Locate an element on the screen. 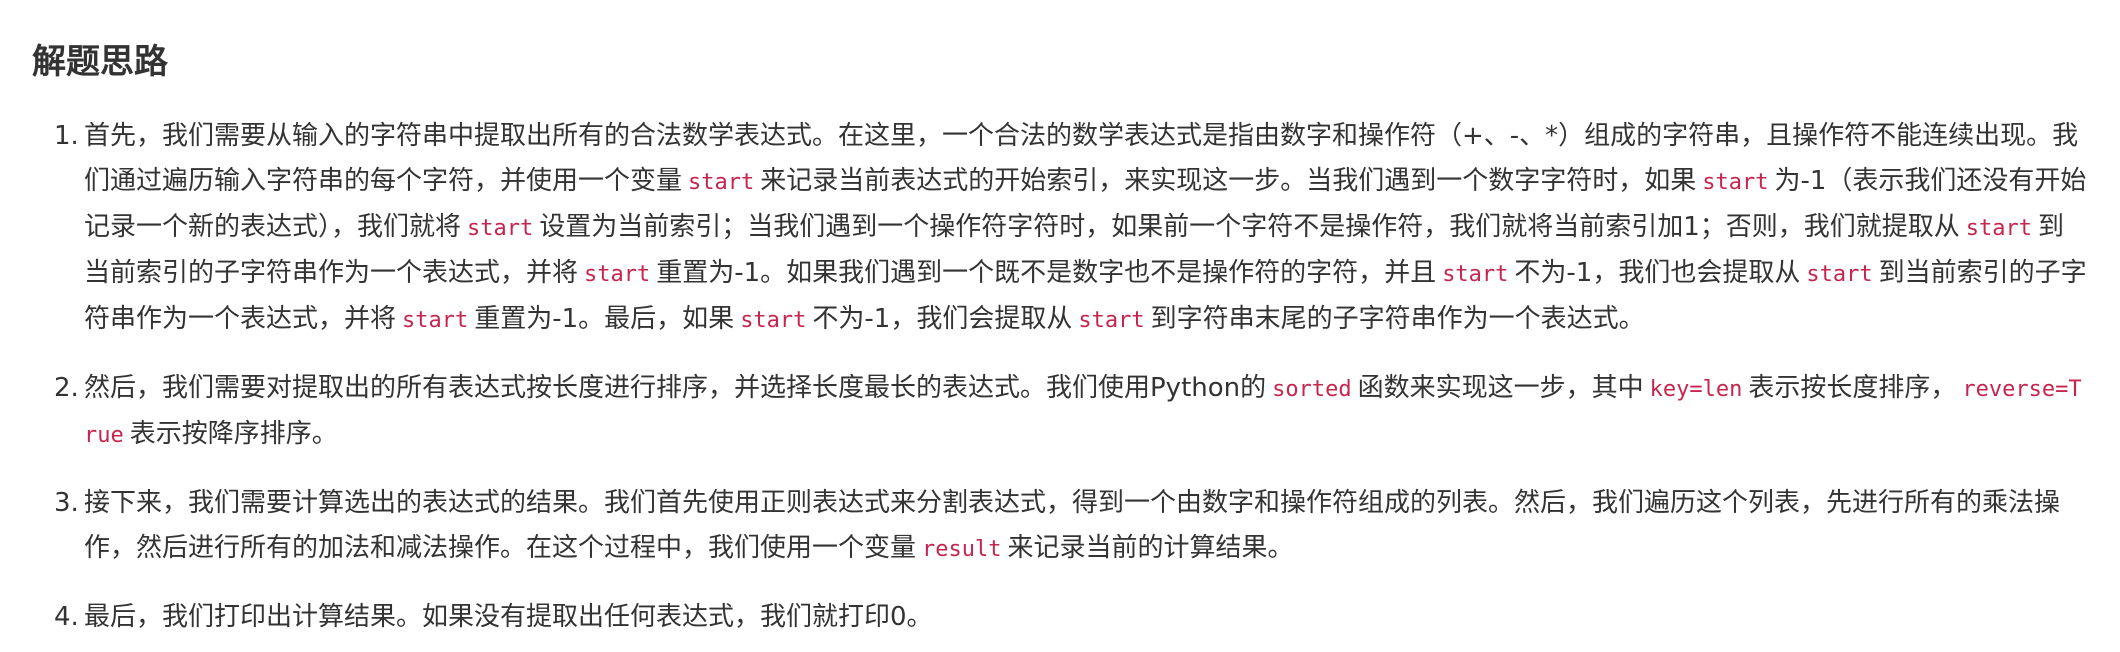 The height and width of the screenshot is (652, 2120). step-text: 来记录当前的计算结果。 is located at coordinates (1150, 548).